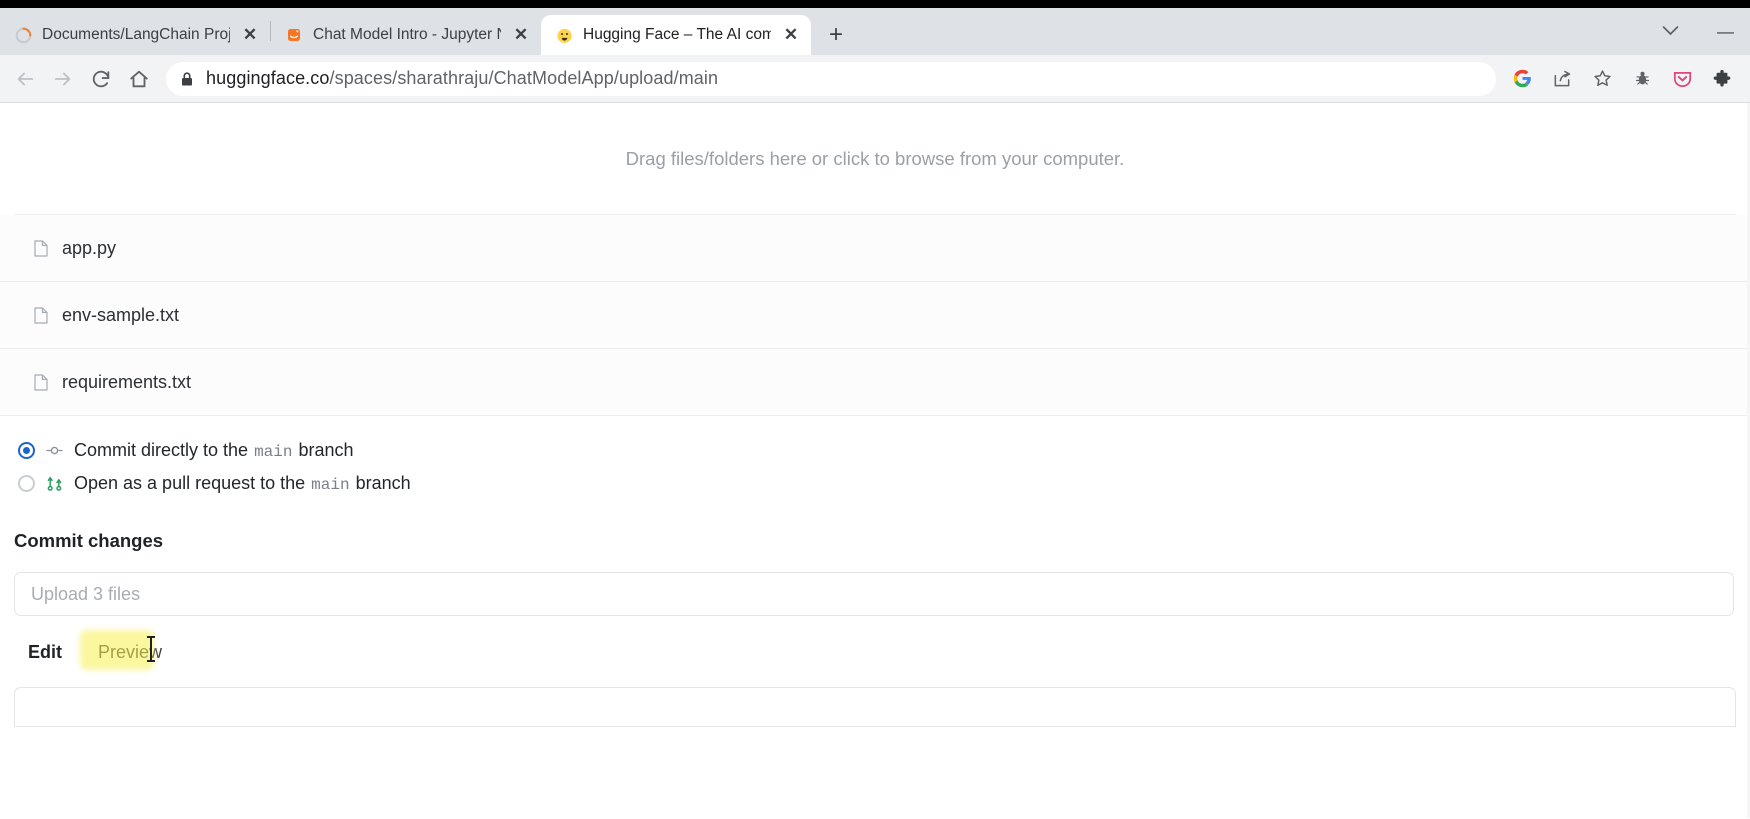  What do you see at coordinates (875, 4) in the screenshot?
I see `window-top-strip` at bounding box center [875, 4].